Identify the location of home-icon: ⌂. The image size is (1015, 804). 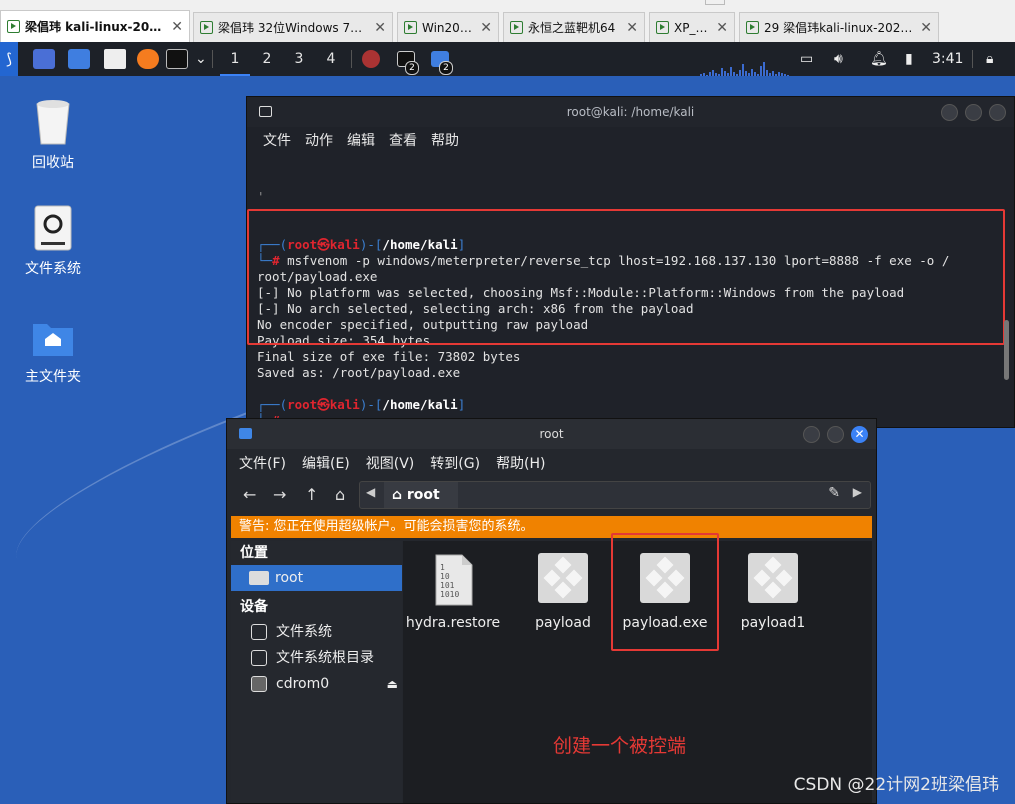
(340, 494).